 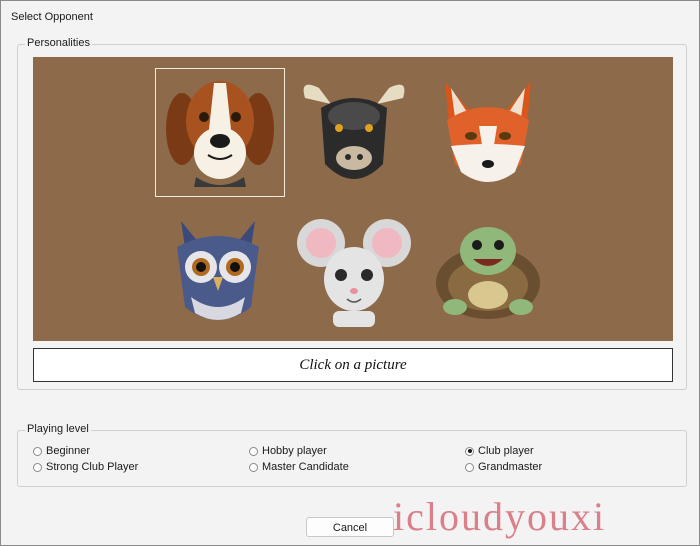 I want to click on avatar-bull, so click(x=354, y=131).